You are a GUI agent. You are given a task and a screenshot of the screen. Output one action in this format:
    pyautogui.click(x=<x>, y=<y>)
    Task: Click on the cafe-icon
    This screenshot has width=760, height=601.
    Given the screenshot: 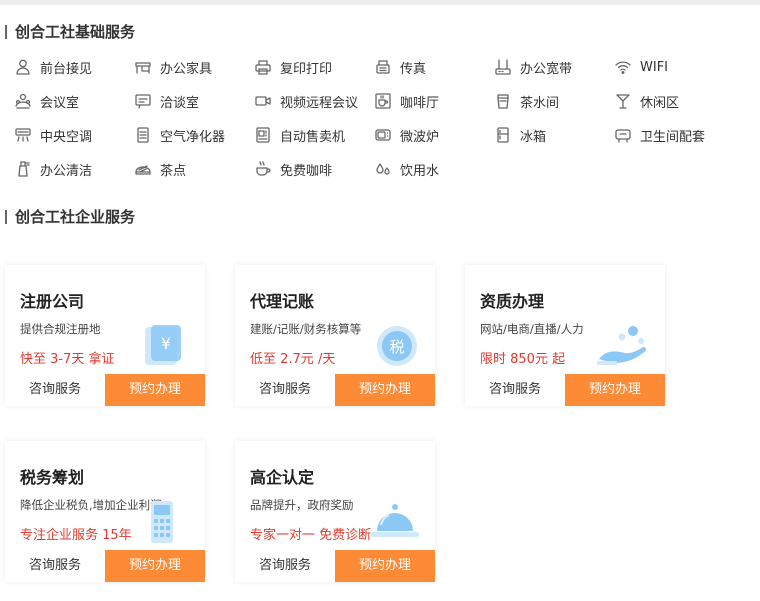 What is the action you would take?
    pyautogui.click(x=383, y=101)
    